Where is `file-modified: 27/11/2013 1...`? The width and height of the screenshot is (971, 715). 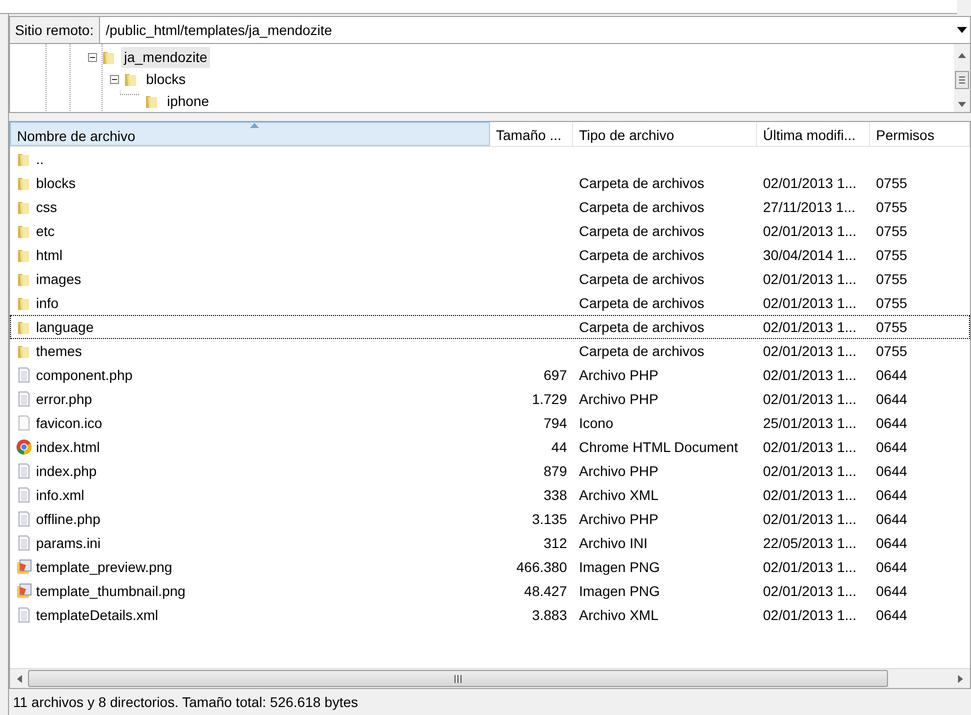 file-modified: 27/11/2013 1... is located at coordinates (809, 206).